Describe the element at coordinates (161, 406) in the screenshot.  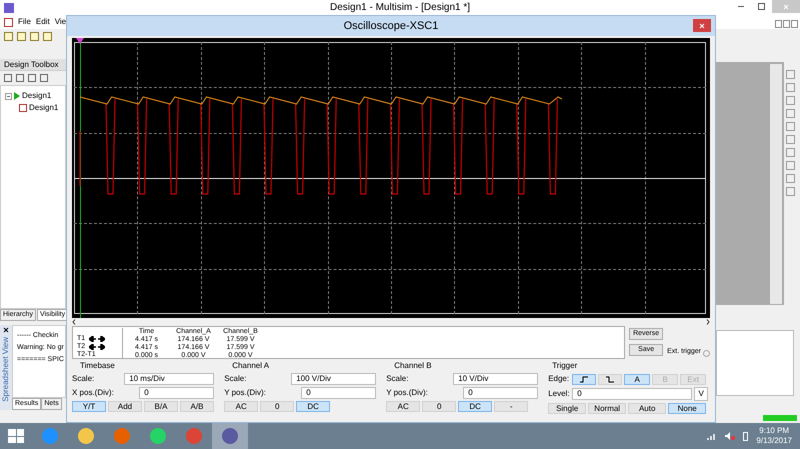
I see `mode-button: B/A` at that location.